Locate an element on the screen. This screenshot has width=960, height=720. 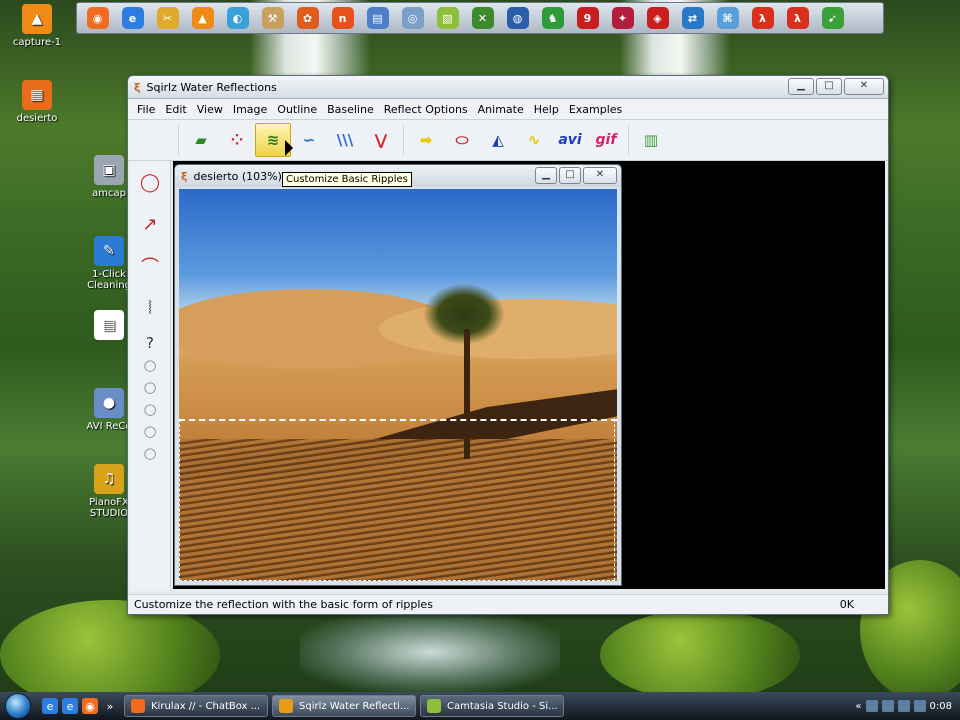
menu-image: Image is located at coordinates (250, 109).